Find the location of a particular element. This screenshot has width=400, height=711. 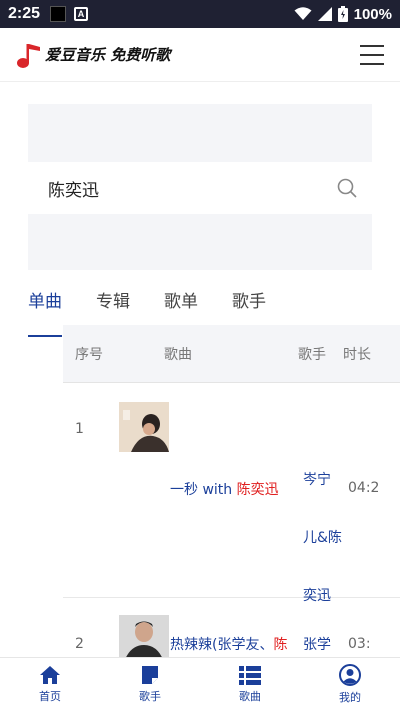

header-index: 序号 is located at coordinates (89, 355).